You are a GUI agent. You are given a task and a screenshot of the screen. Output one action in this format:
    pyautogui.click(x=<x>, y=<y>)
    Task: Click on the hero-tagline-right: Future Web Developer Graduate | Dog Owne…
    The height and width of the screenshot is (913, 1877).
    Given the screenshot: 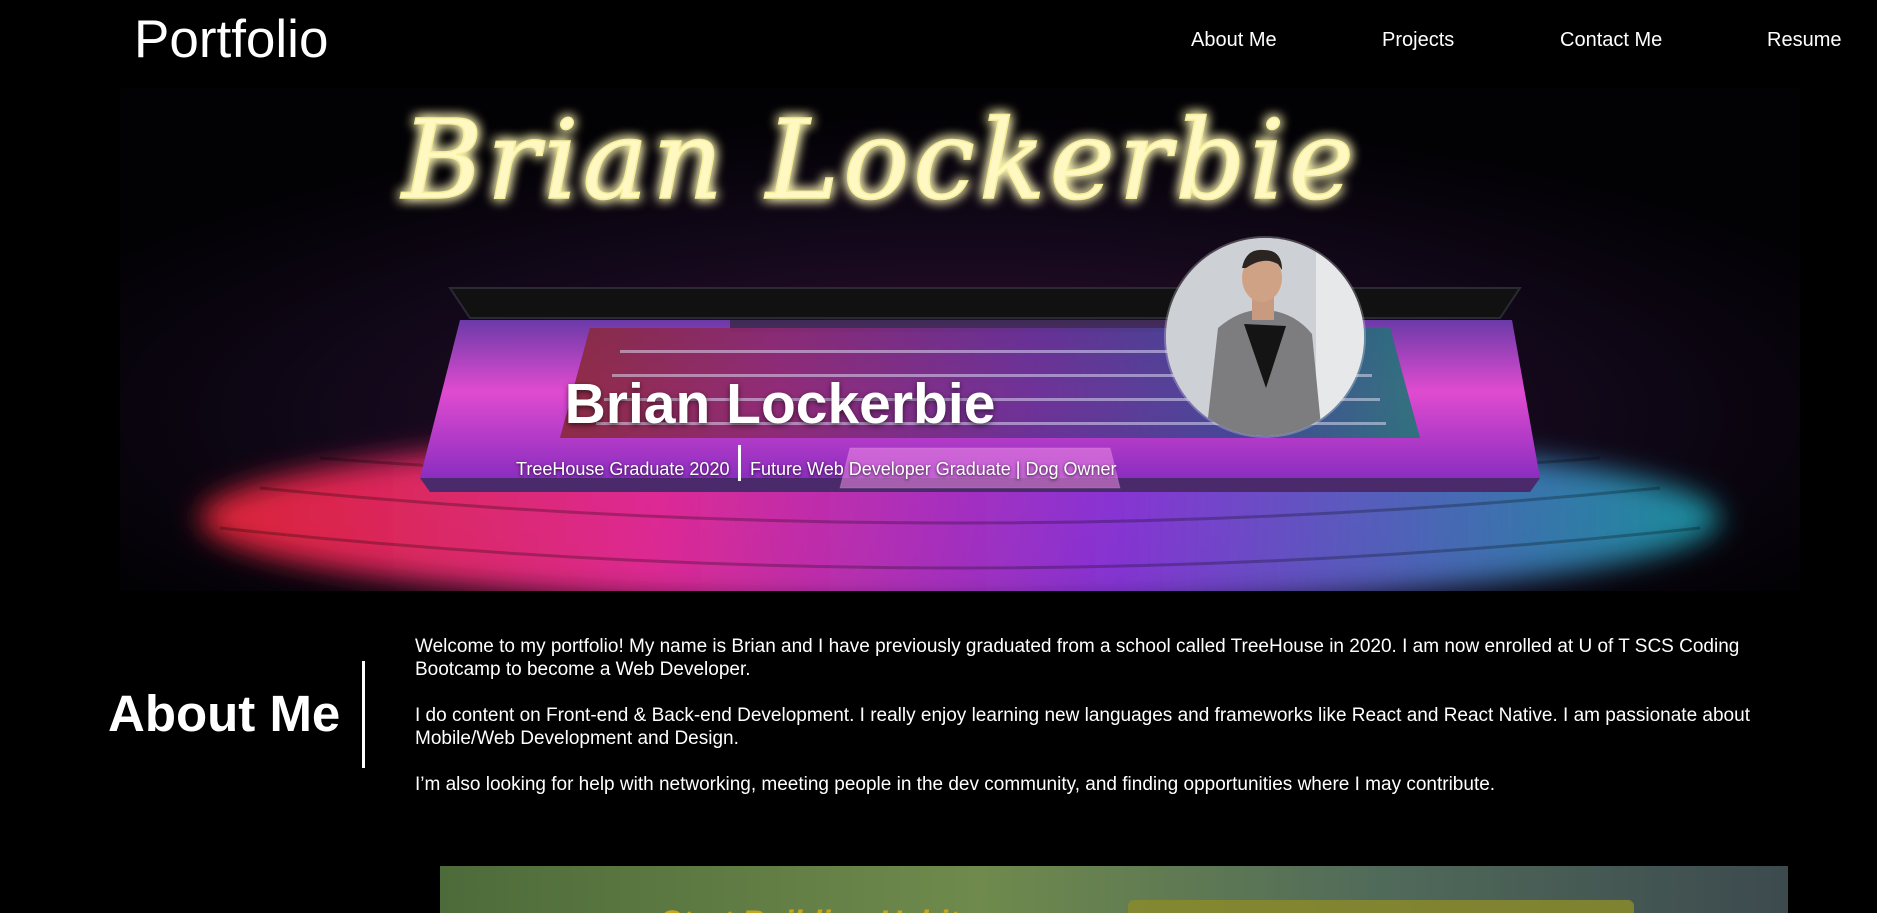 What is the action you would take?
    pyautogui.click(x=933, y=469)
    